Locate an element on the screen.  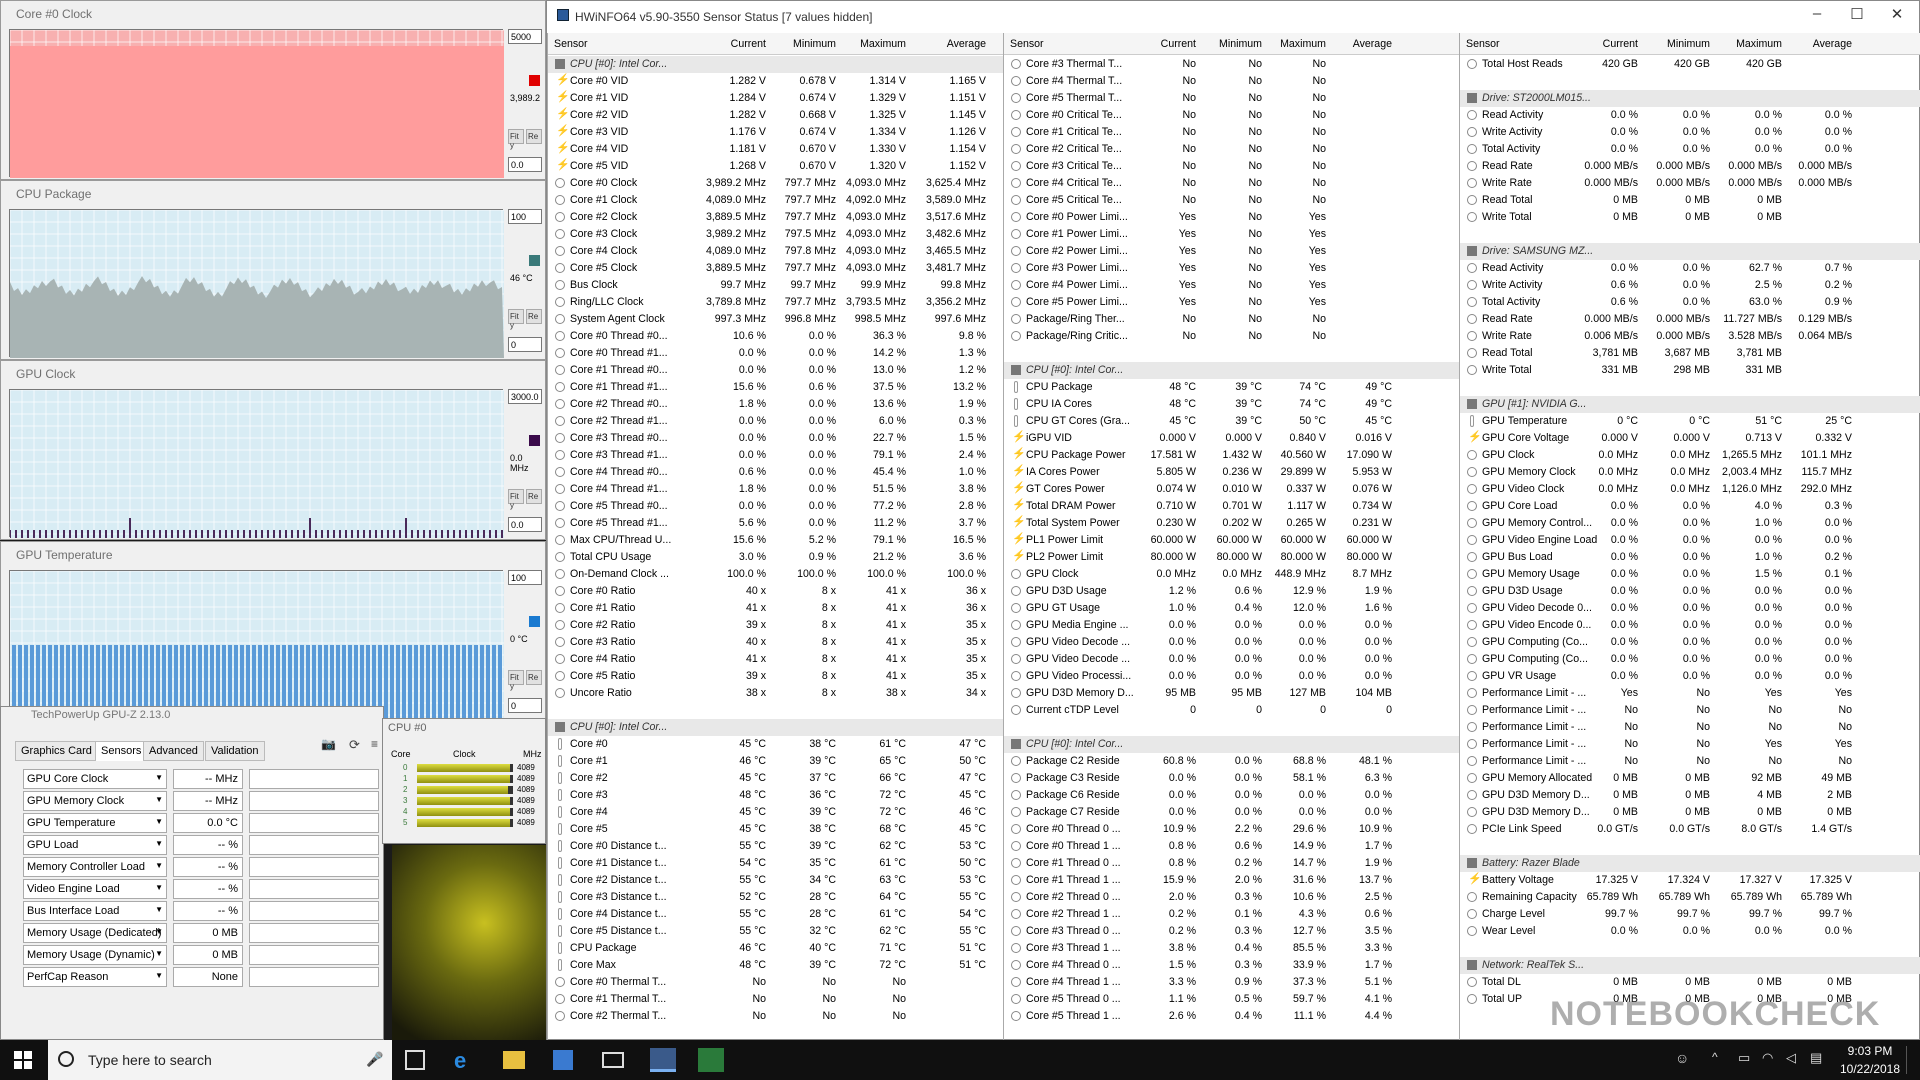
sensor-header: Sensor Current Minimum Maximum Average is located at coordinates (775, 44).